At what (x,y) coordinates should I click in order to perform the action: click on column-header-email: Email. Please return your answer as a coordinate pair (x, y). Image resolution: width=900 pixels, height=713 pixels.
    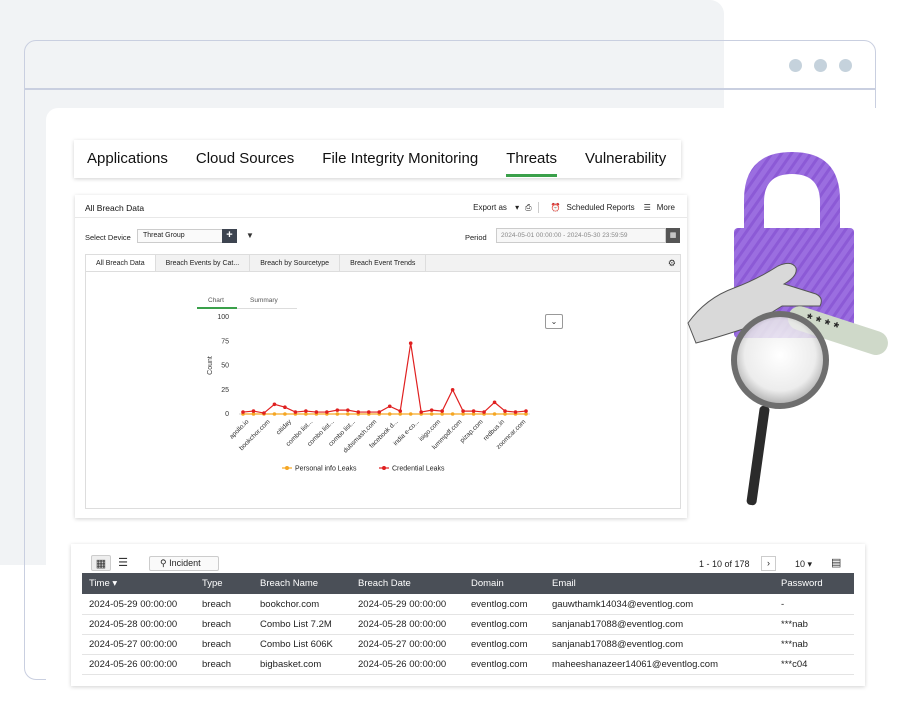
    Looking at the image, I should click on (564, 583).